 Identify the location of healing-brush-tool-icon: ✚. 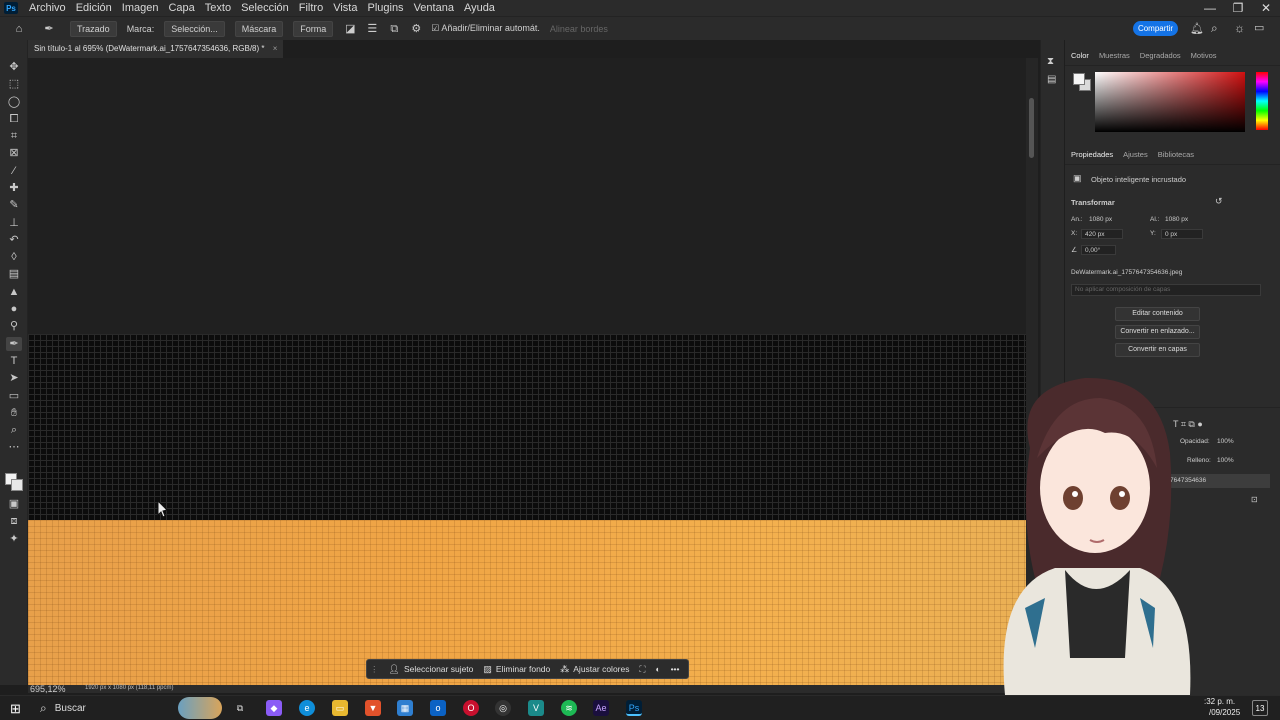
(14, 188).